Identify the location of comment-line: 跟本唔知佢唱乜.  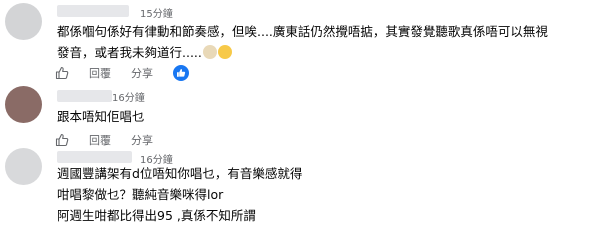
(101, 116).